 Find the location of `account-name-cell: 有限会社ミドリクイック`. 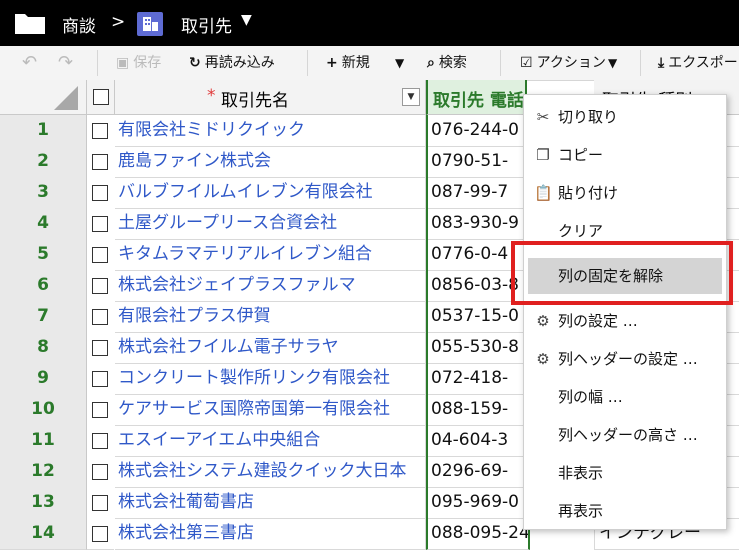

account-name-cell: 有限会社ミドリクイック is located at coordinates (270, 131).